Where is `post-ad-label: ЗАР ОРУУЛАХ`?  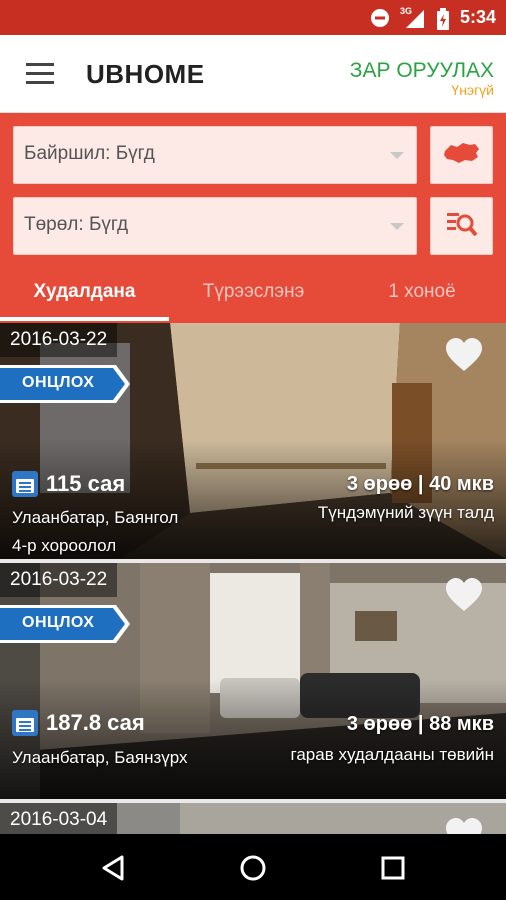
post-ad-label: ЗАР ОРУУЛАХ is located at coordinates (421, 70).